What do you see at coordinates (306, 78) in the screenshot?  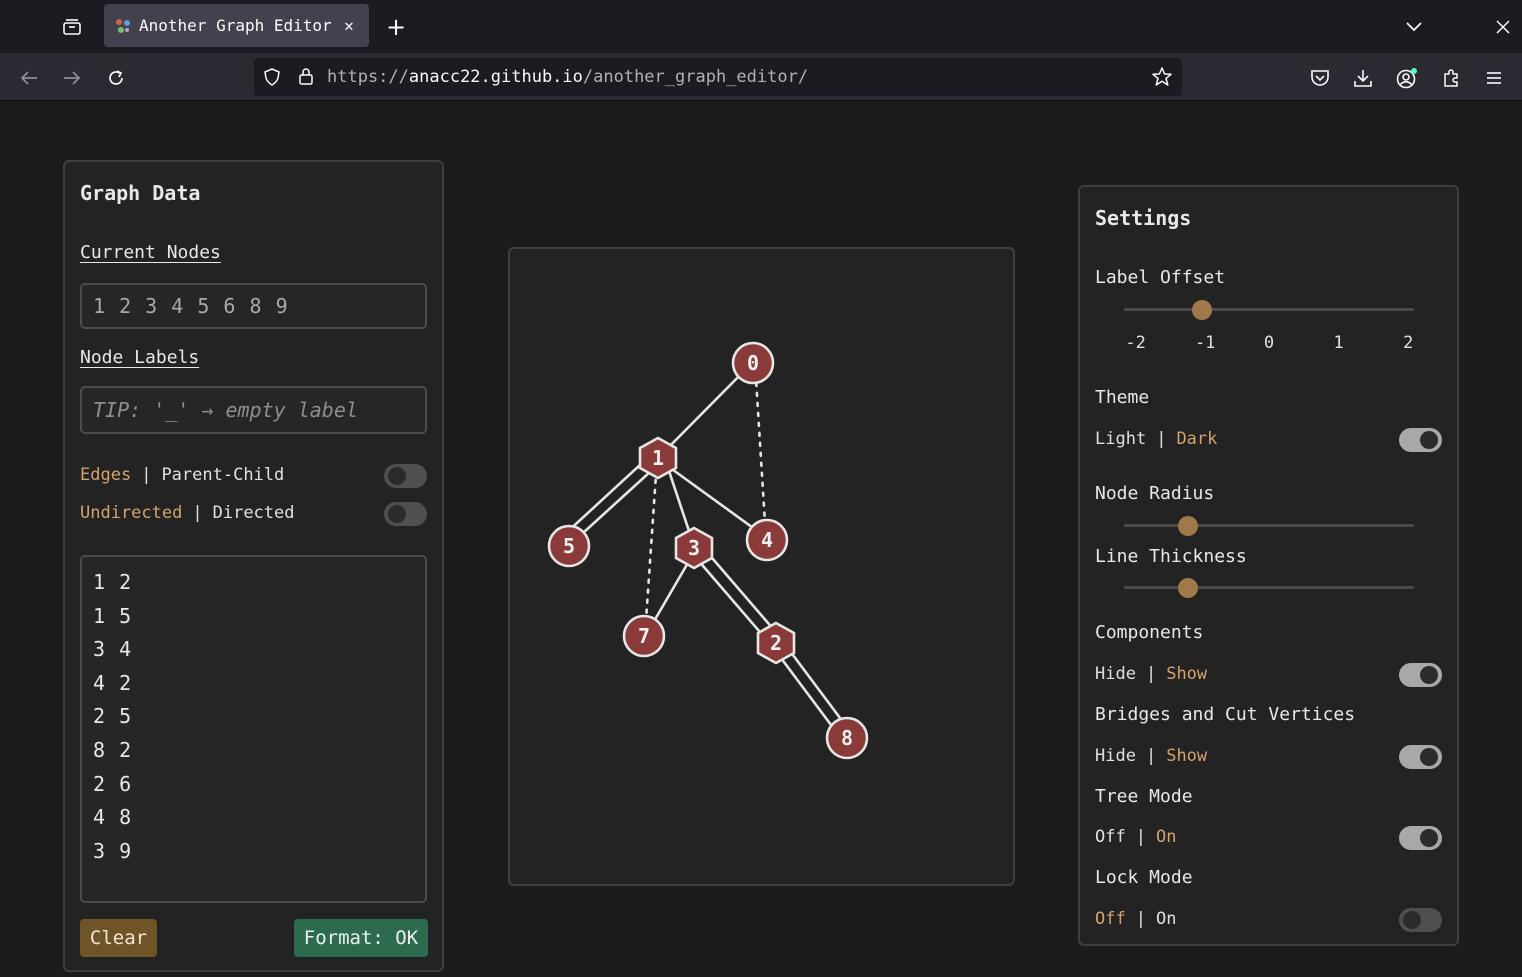 I see `lock-icon` at bounding box center [306, 78].